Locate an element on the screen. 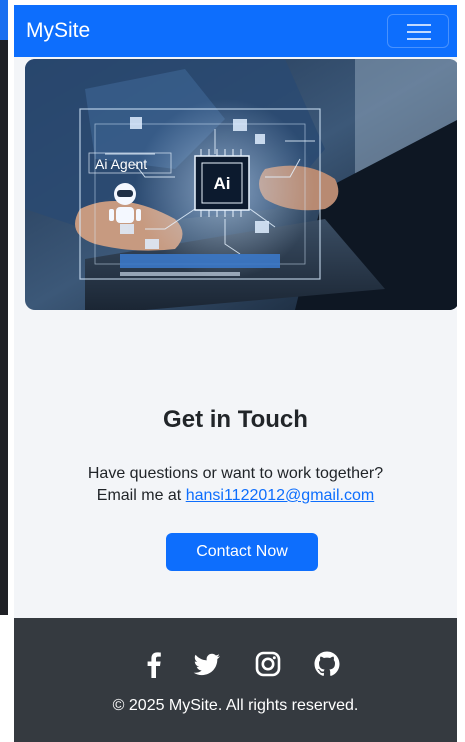 Image resolution: width=465 pixels, height=742 pixels. brand-logo: MySite is located at coordinates (58, 31).